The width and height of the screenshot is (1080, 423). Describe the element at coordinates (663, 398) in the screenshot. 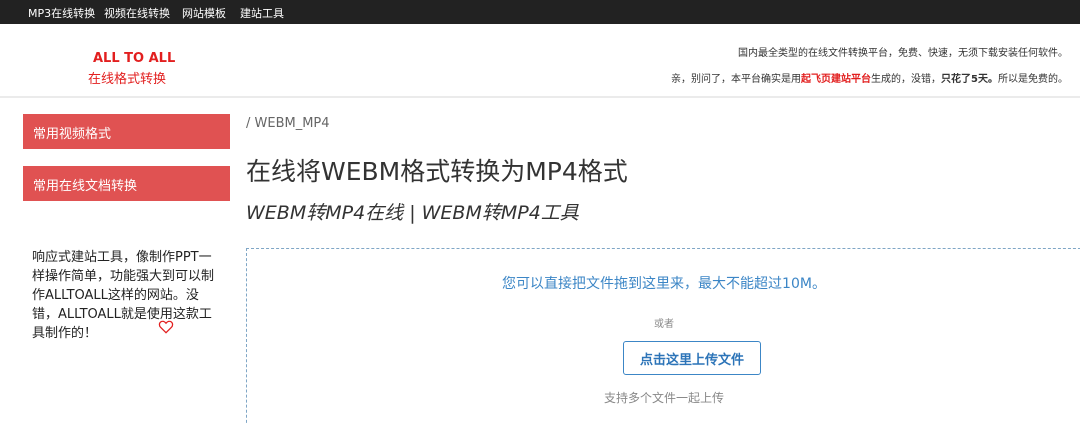

I see `multi-upload-hint: 支持多个文件一起上传` at that location.